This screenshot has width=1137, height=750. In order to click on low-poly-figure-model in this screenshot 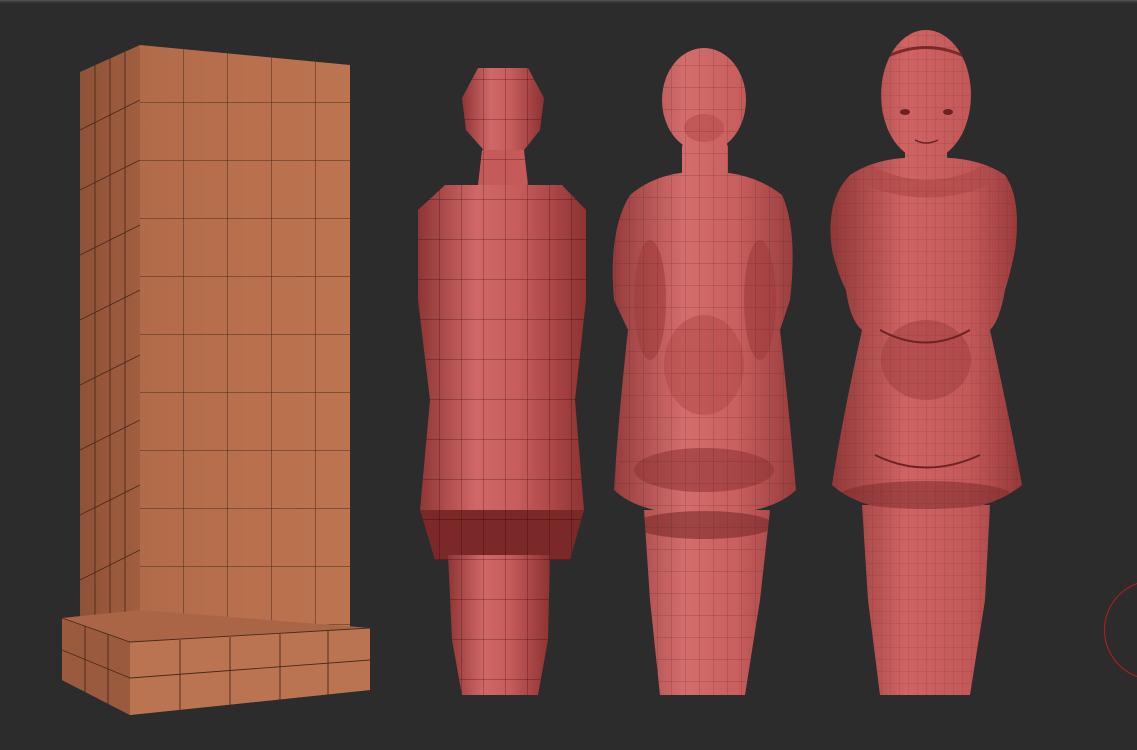, I will do `click(503, 383)`.